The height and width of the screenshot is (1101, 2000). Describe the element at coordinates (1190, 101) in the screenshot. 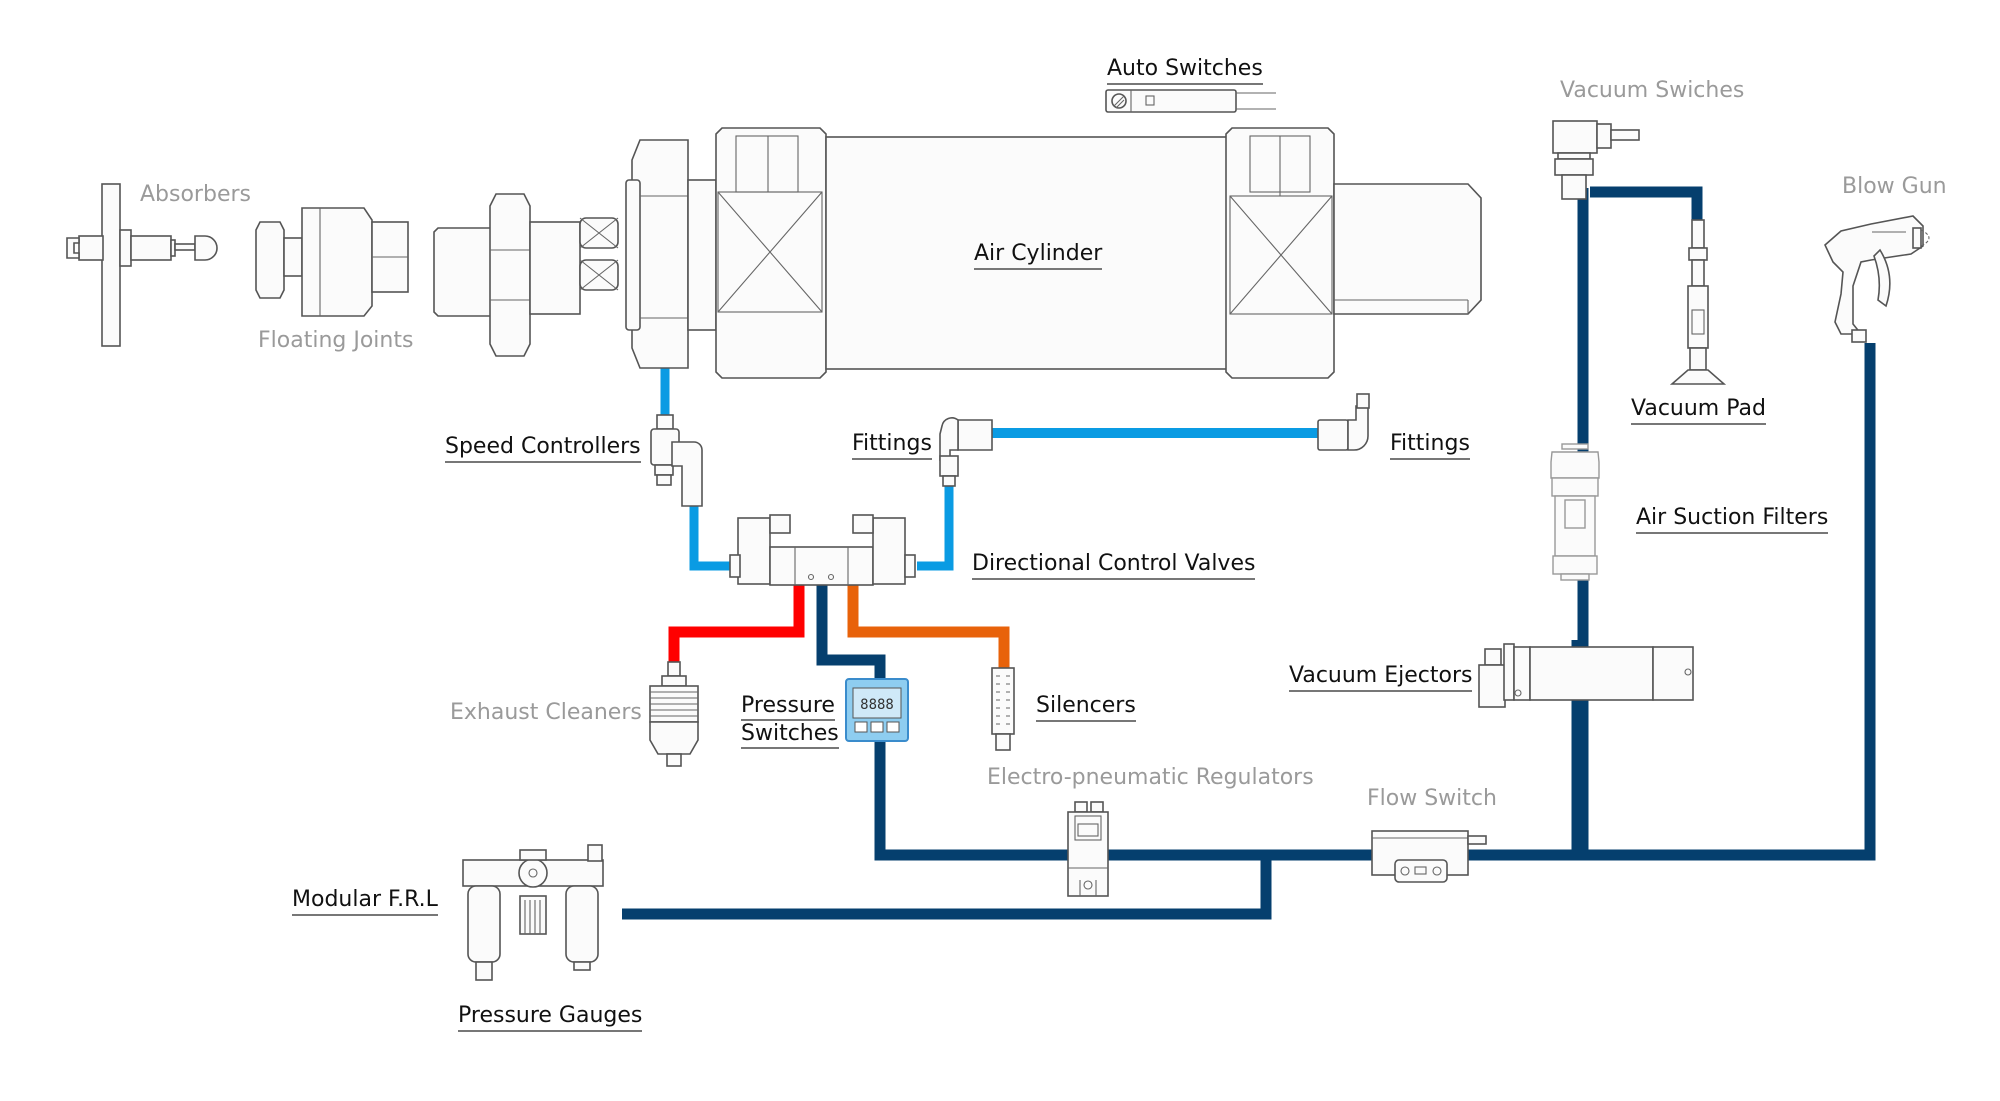

I see `auto-switch-icon` at that location.